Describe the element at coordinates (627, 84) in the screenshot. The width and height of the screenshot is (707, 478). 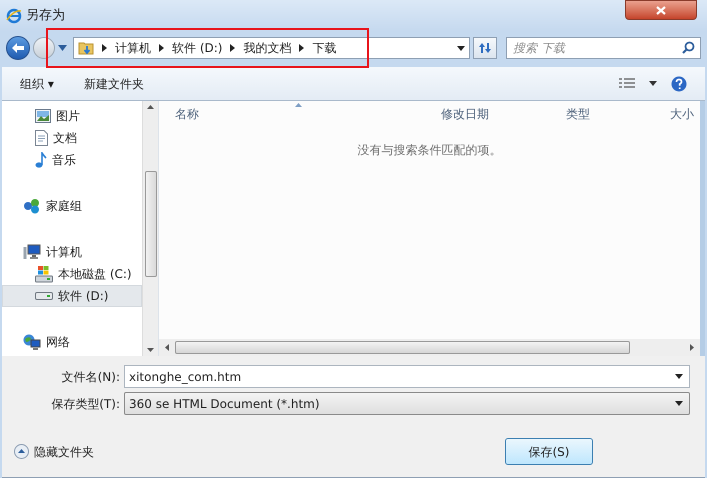
I see `view-options-icon` at that location.